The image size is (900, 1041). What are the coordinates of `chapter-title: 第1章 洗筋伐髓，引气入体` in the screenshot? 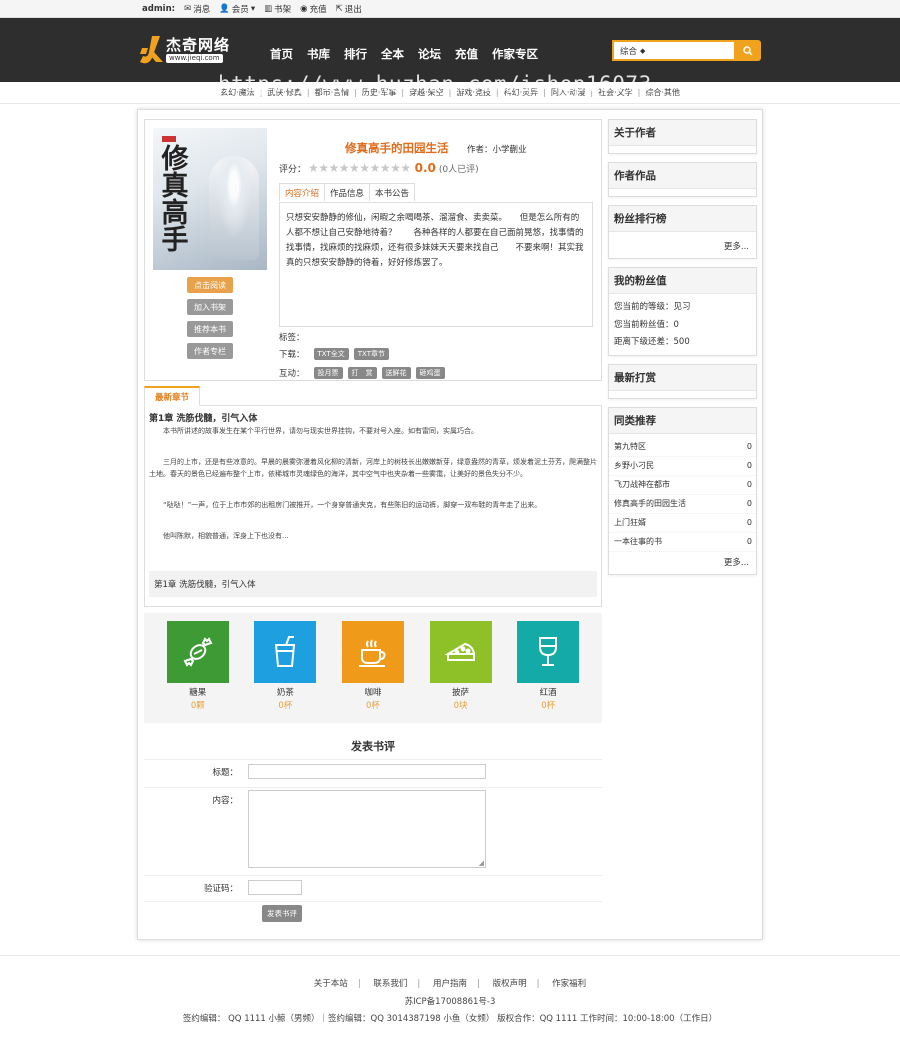 It's located at (373, 417).